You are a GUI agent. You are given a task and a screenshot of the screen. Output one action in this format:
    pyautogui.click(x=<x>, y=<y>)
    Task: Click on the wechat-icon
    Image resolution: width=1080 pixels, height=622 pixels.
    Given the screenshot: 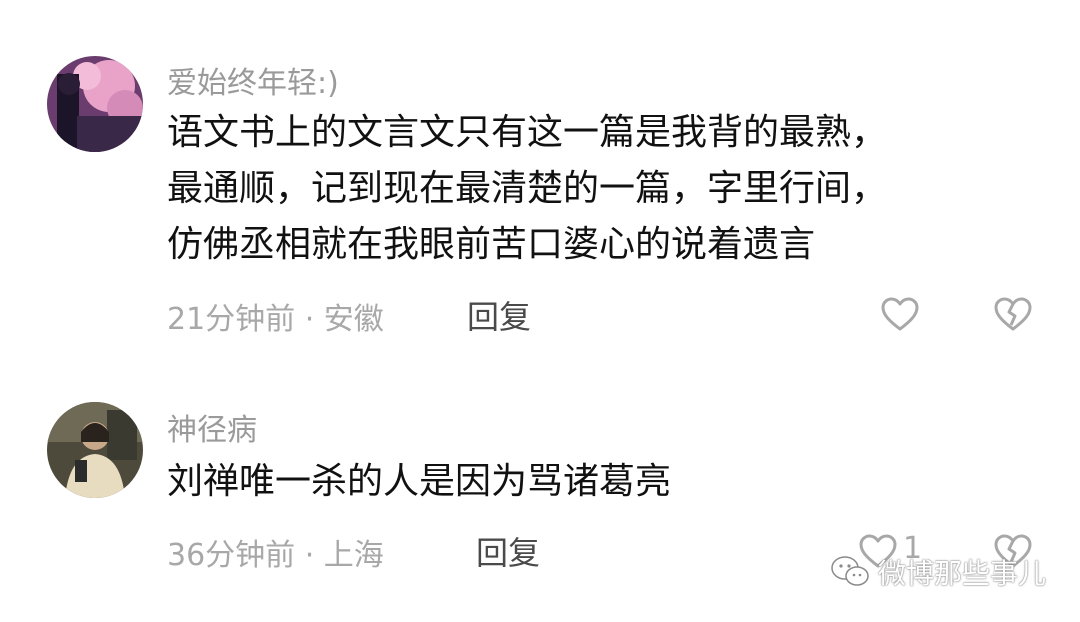 What is the action you would take?
    pyautogui.click(x=850, y=571)
    